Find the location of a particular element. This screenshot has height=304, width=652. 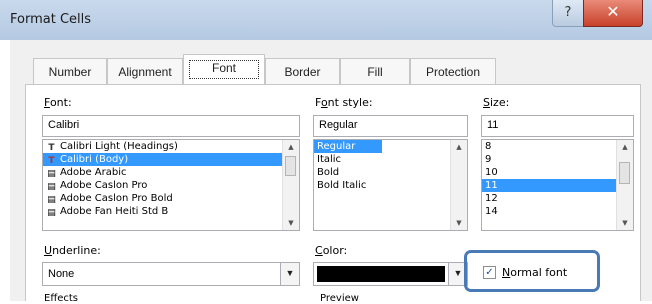

list-item: Regular is located at coordinates (348, 146).